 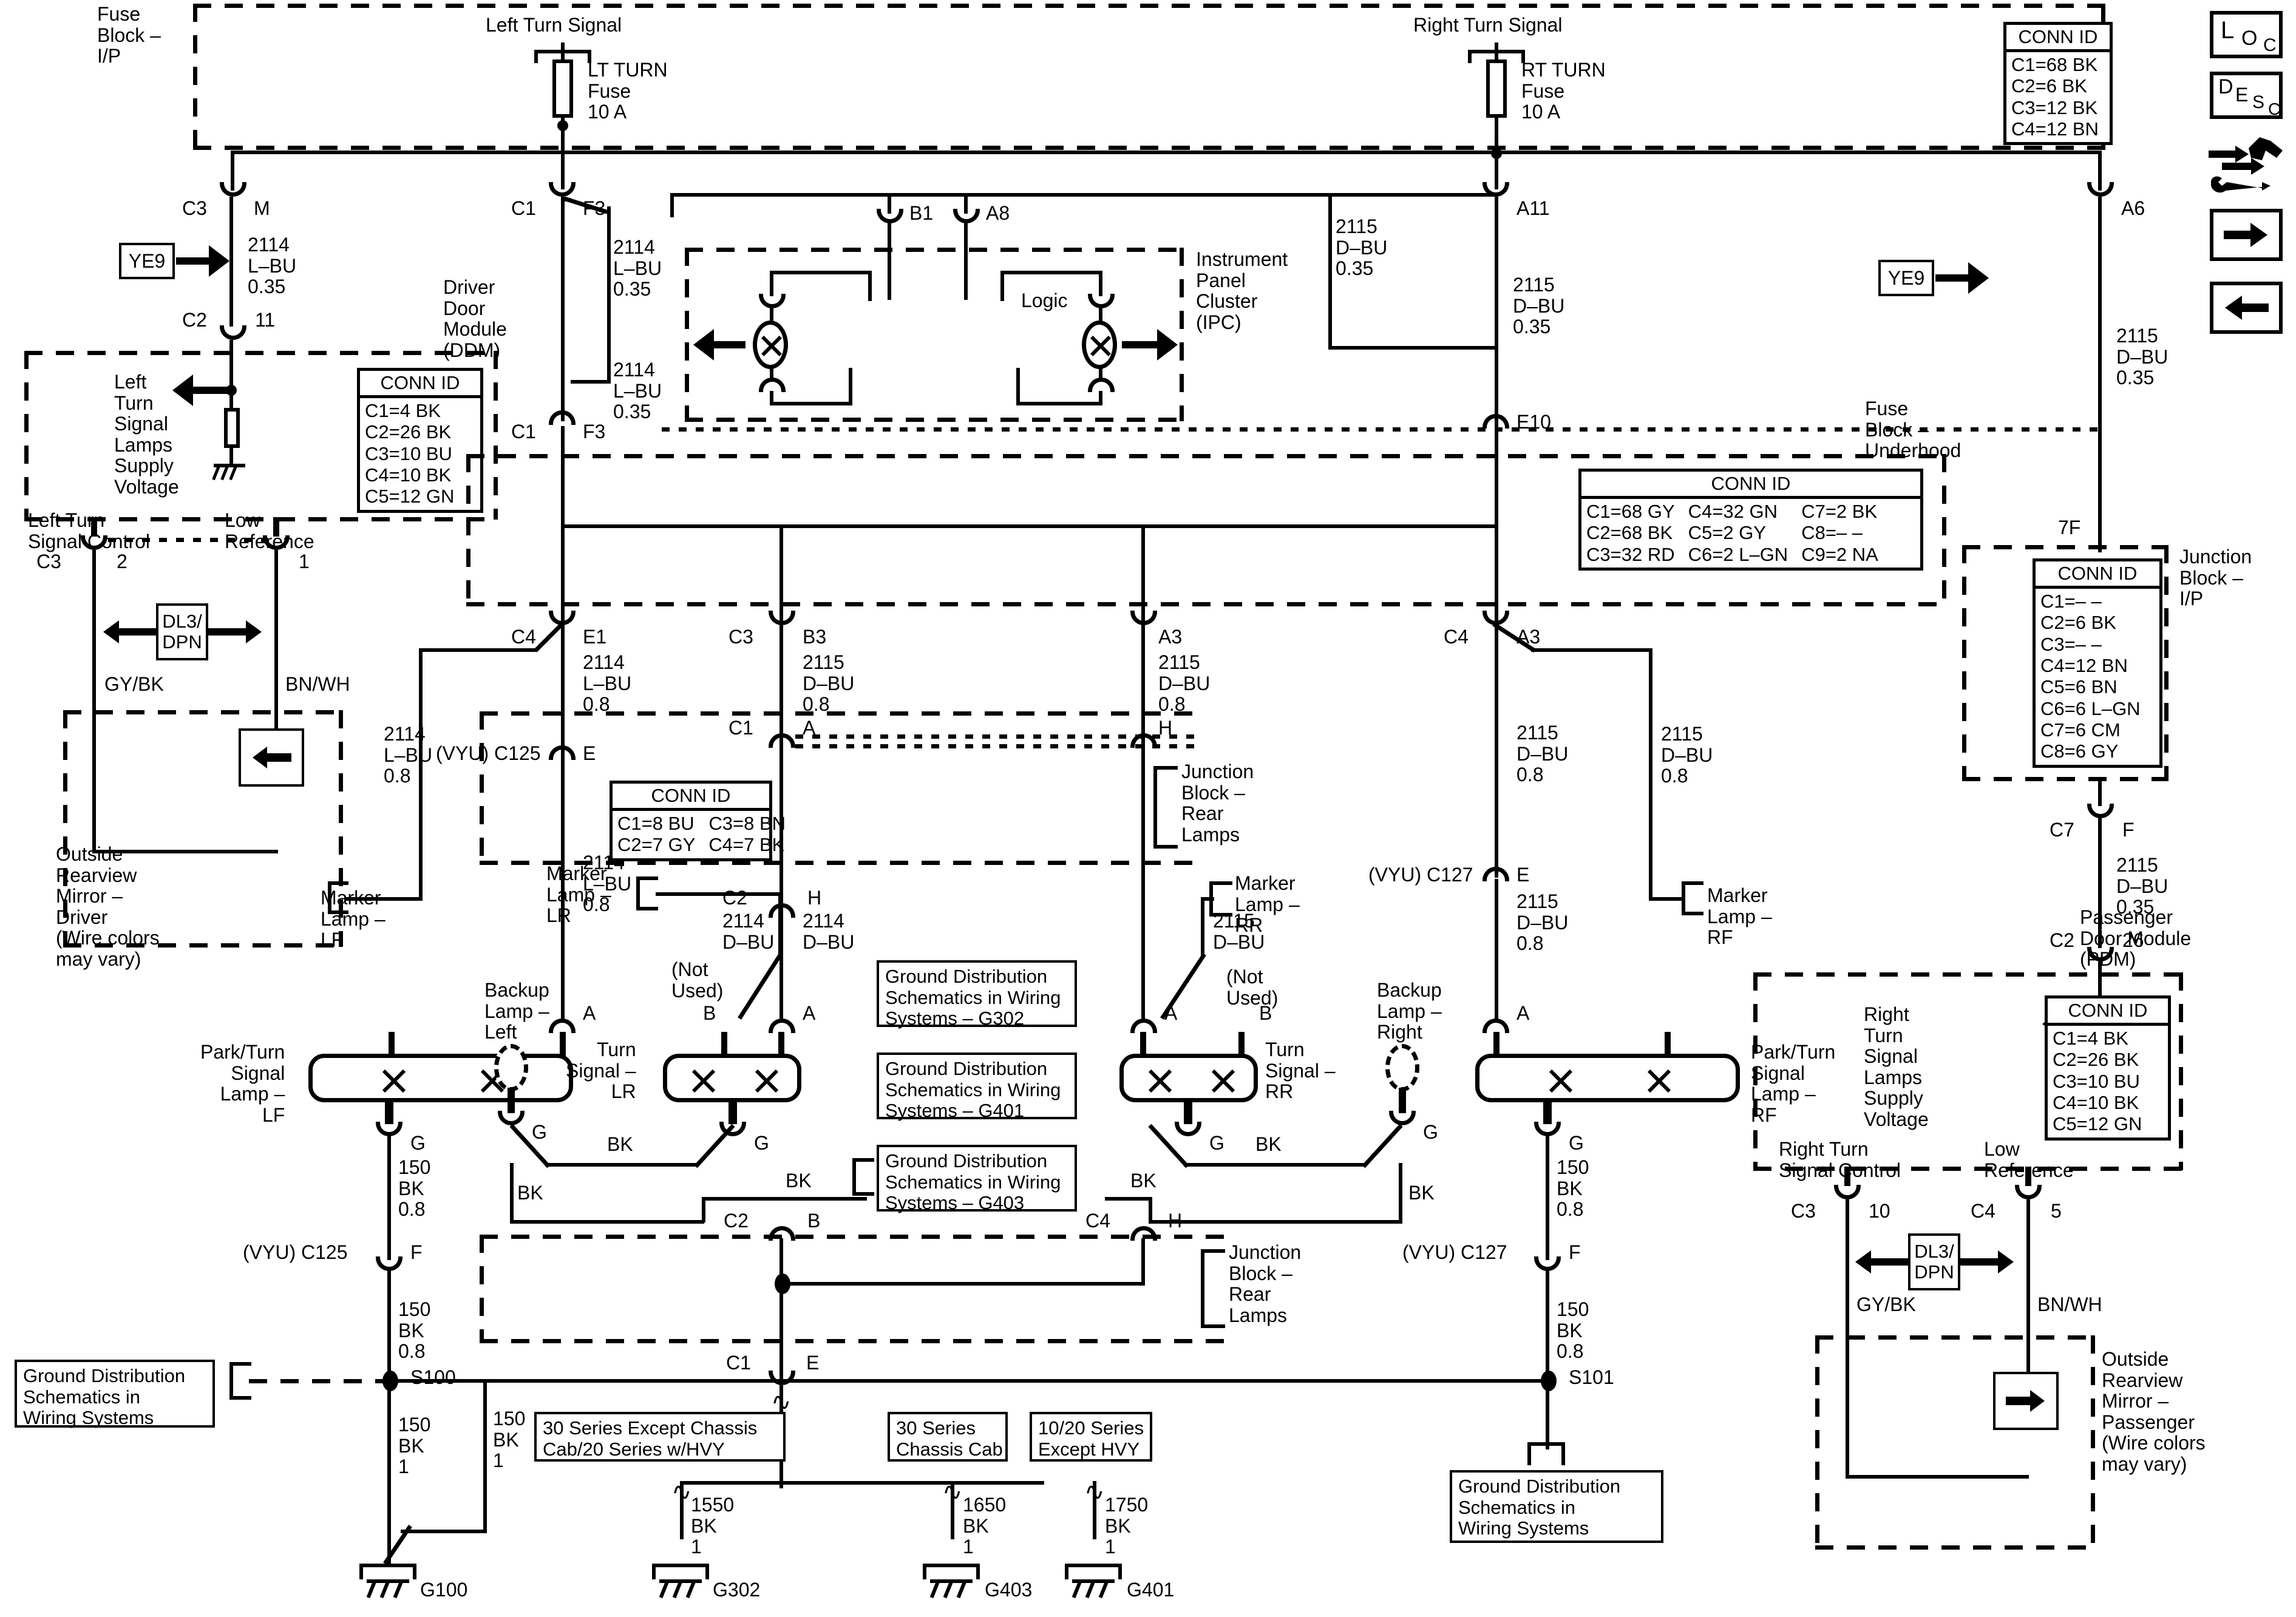 I want to click on s101-bracket, so click(x=1546, y=1453).